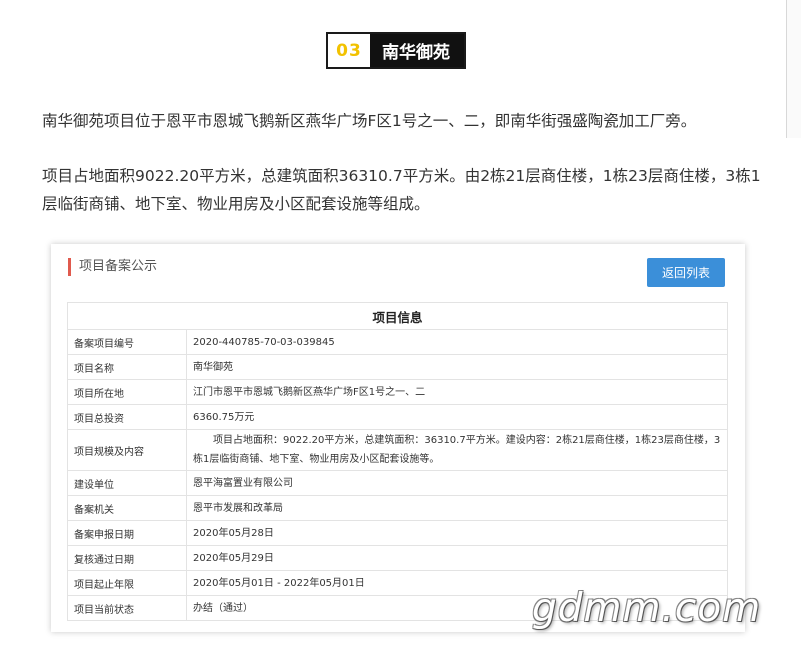 Image resolution: width=801 pixels, height=667 pixels. Describe the element at coordinates (127, 583) in the screenshot. I see `row-label: 项目起止年限` at that location.